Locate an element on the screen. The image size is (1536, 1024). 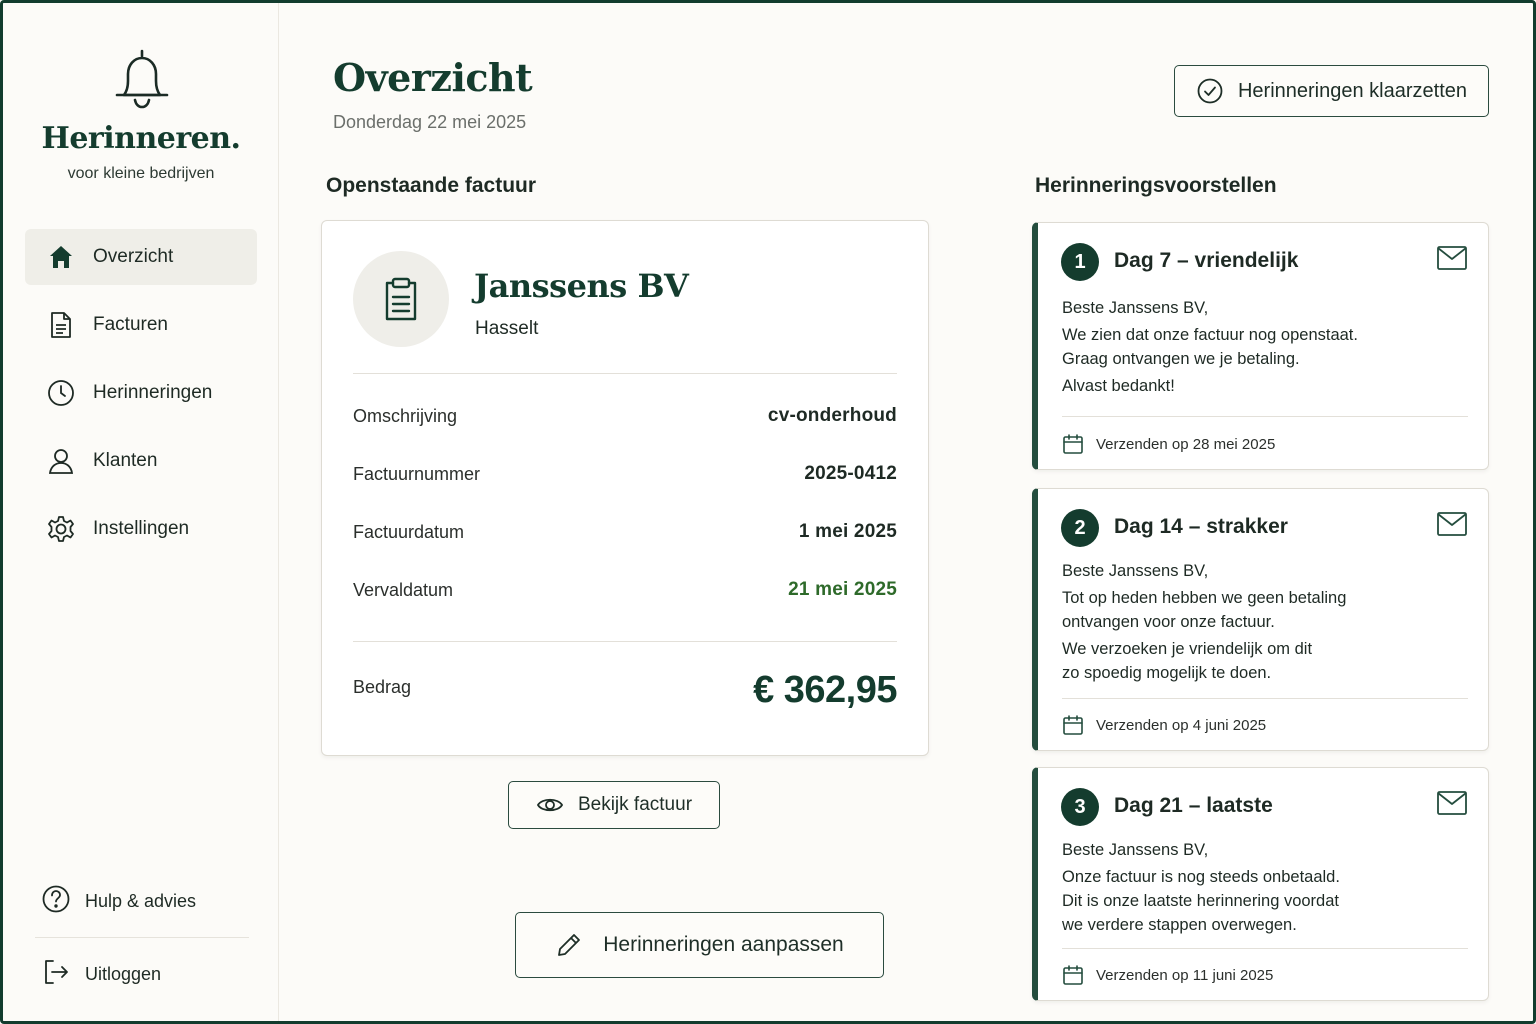
help-label: Hulp & advies is located at coordinates (141, 900).